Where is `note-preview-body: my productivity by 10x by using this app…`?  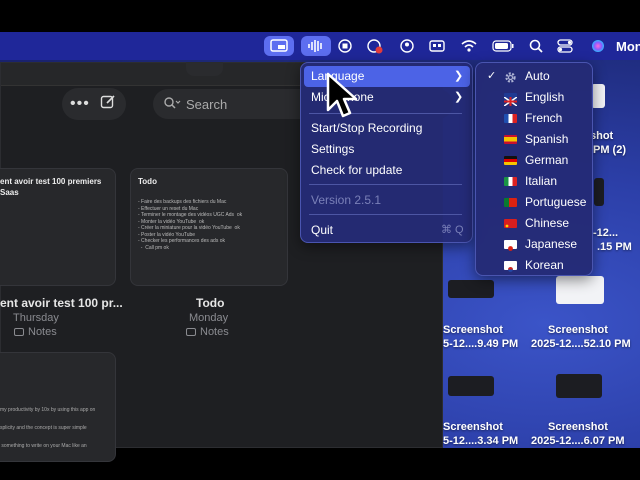 note-preview-body: my productivity by 10x by using this app… is located at coordinates (48, 428).